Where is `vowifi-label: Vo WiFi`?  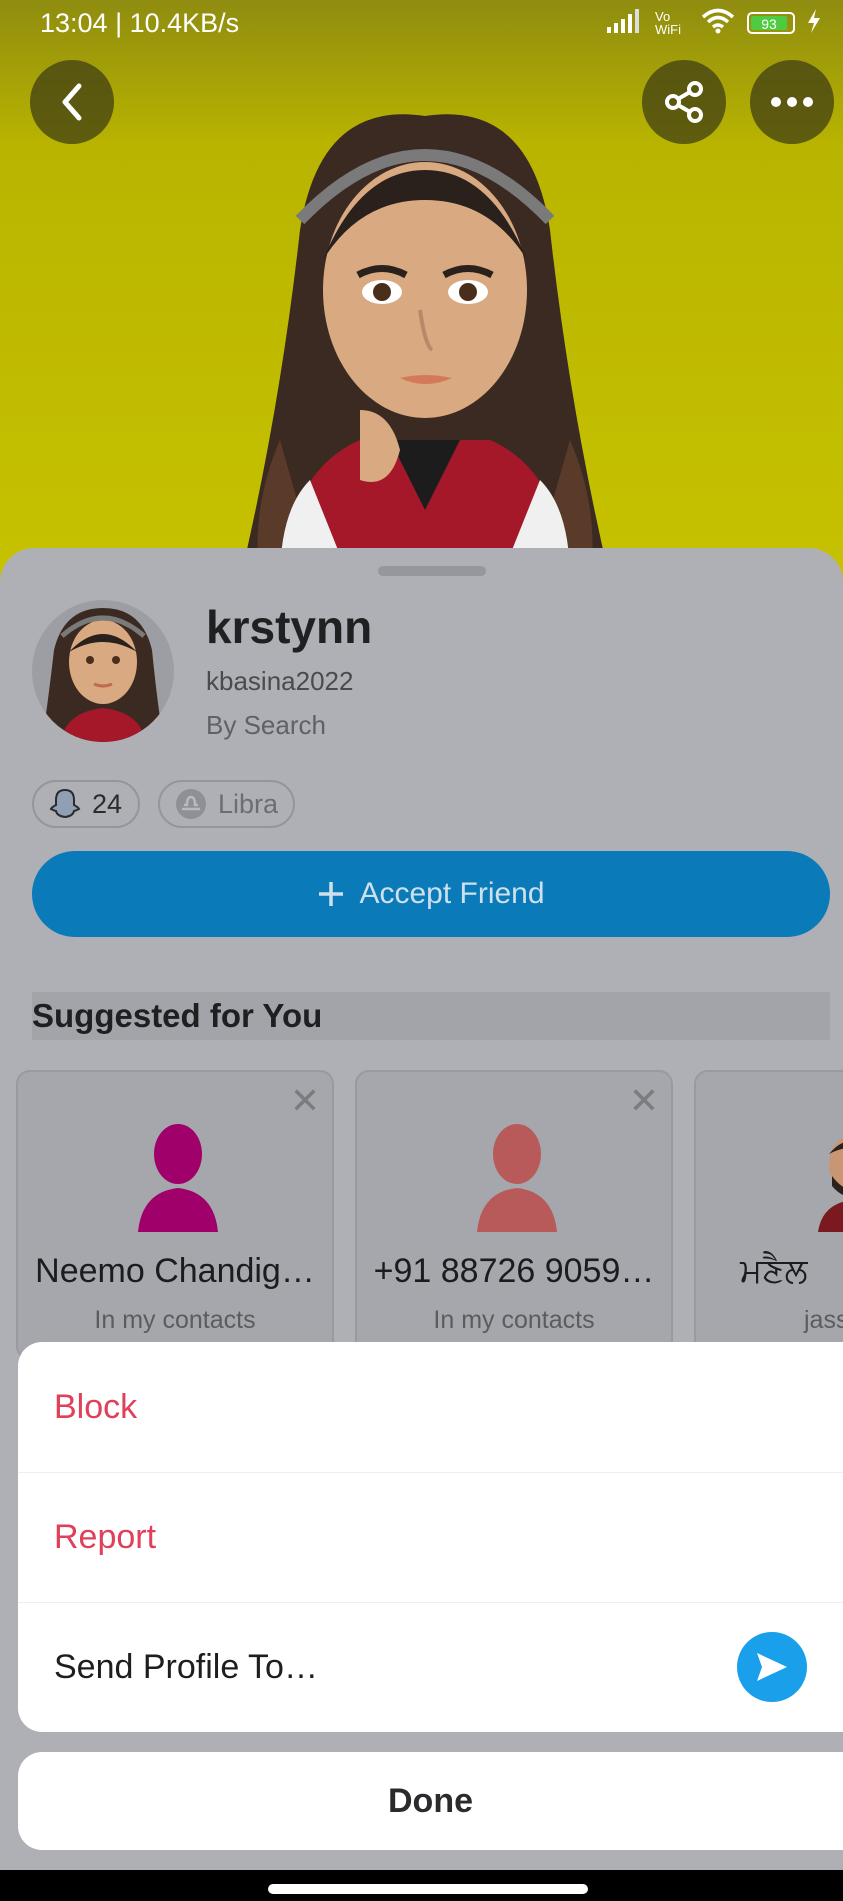 vowifi-label: Vo WiFi is located at coordinates (668, 22).